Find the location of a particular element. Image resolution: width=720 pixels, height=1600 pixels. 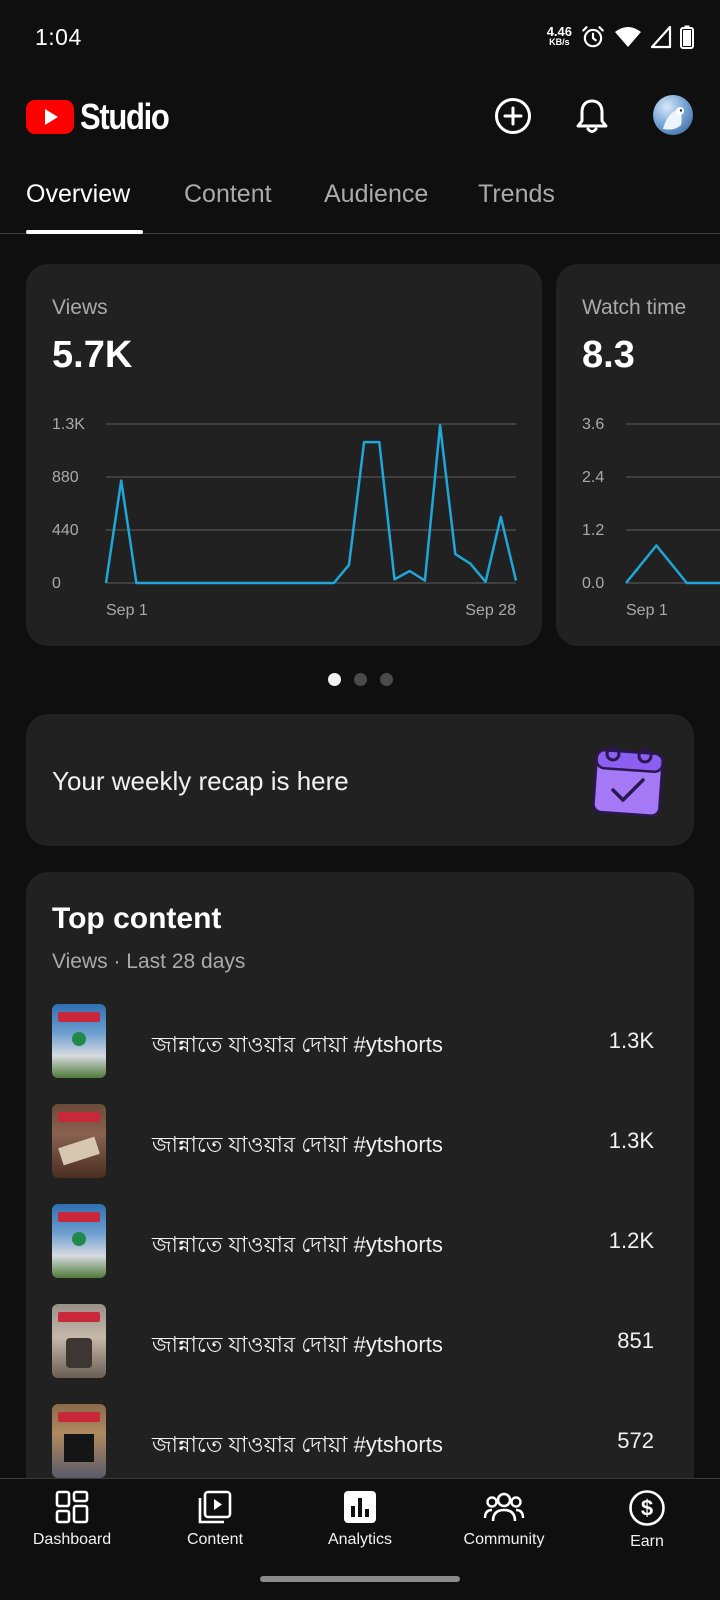

status-icons: 4.46 KB/s is located at coordinates (620, 37).